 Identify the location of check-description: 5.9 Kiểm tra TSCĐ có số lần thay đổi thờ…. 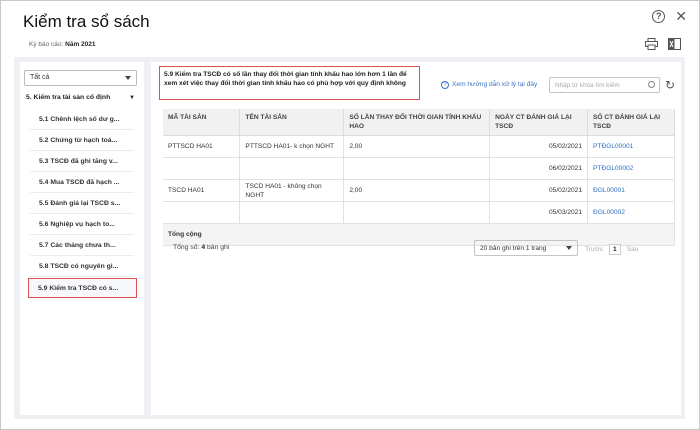
(289, 83).